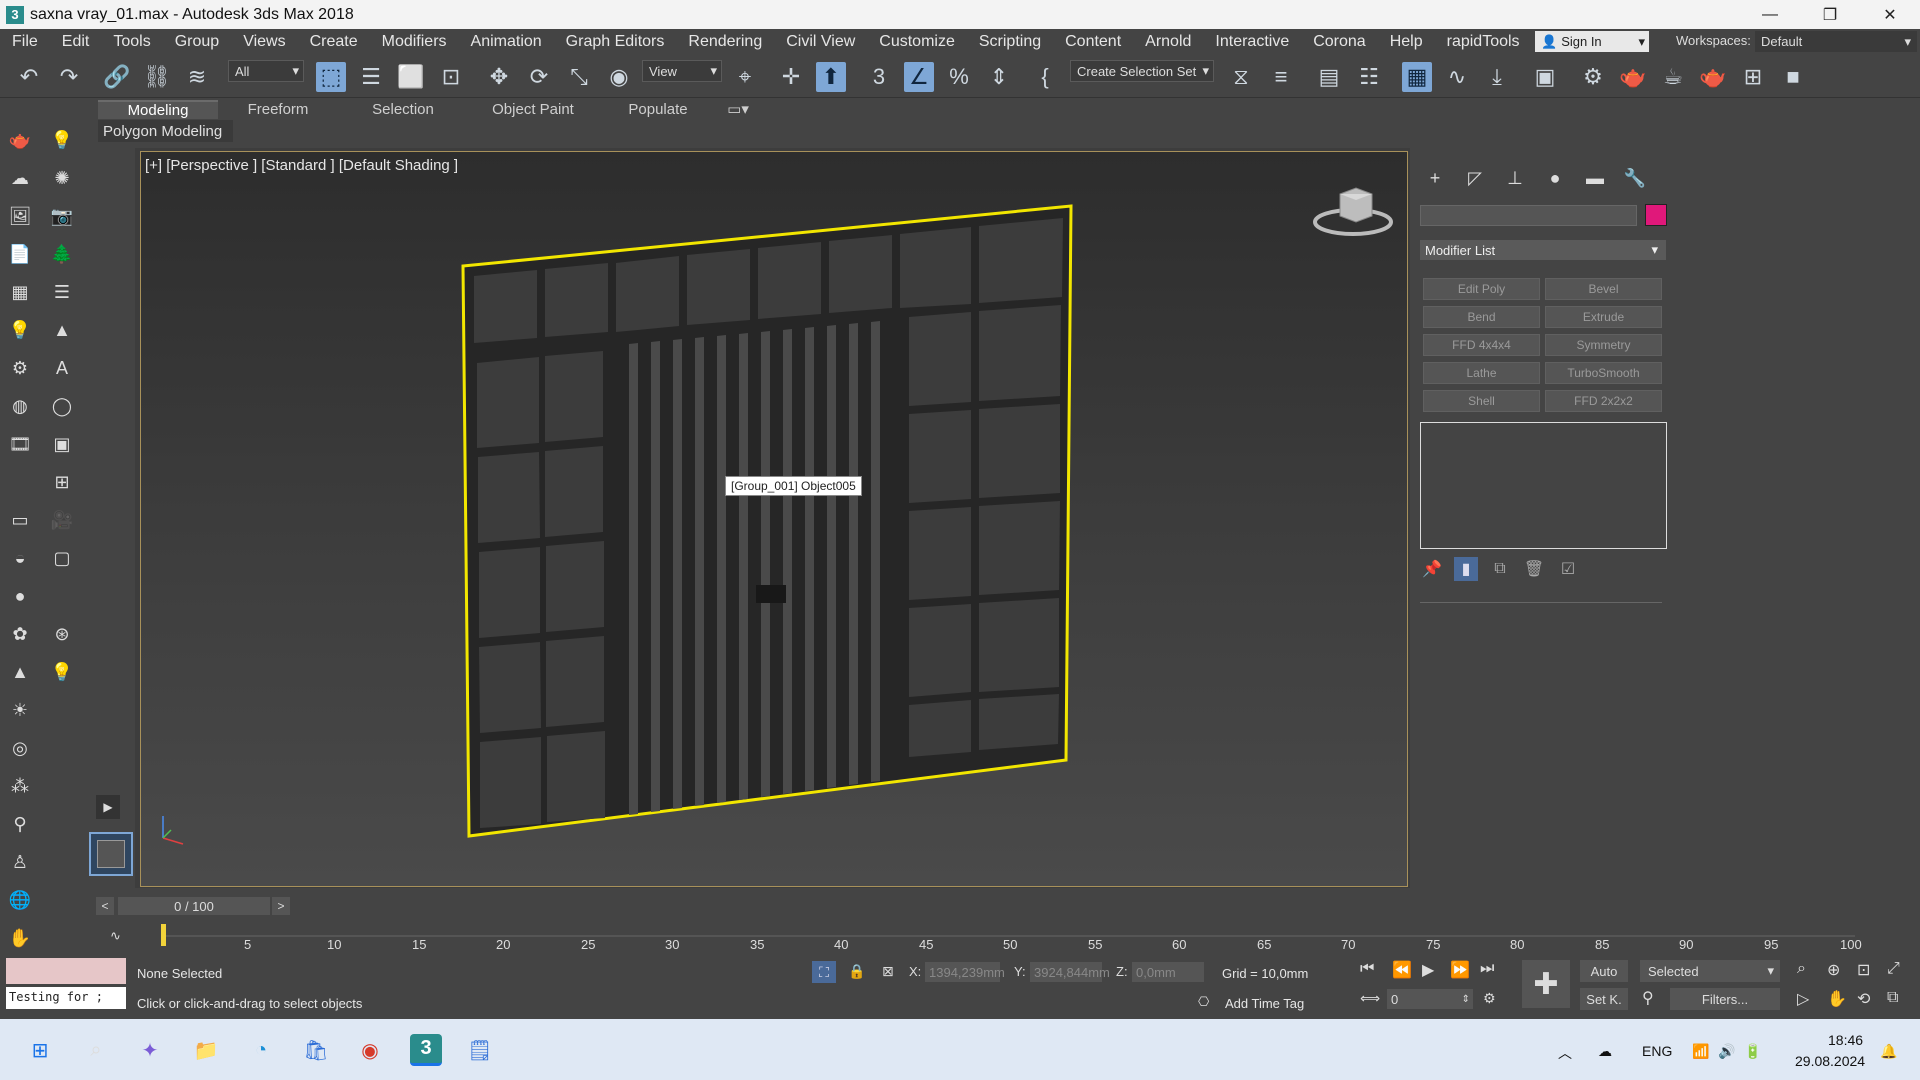 The width and height of the screenshot is (1920, 1080). I want to click on tree-icon: 🌲, so click(62, 254).